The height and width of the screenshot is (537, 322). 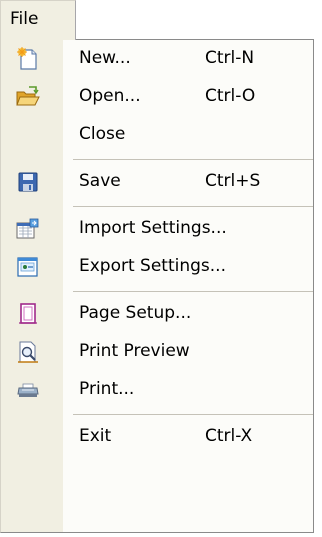 What do you see at coordinates (28, 352) in the screenshot?
I see `print-preview-icon` at bounding box center [28, 352].